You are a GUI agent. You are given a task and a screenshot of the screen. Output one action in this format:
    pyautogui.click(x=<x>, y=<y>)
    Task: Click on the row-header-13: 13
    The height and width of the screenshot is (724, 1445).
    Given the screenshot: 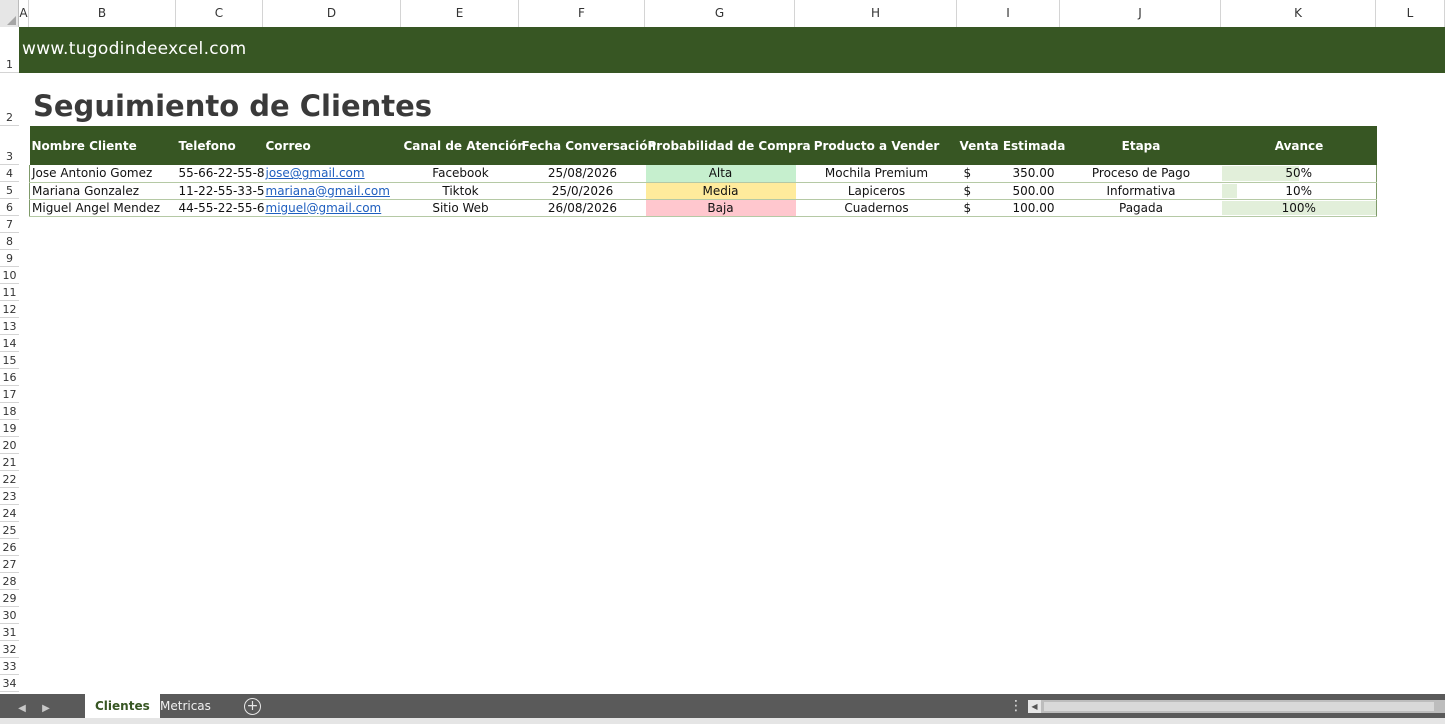 What is the action you would take?
    pyautogui.click(x=9, y=326)
    